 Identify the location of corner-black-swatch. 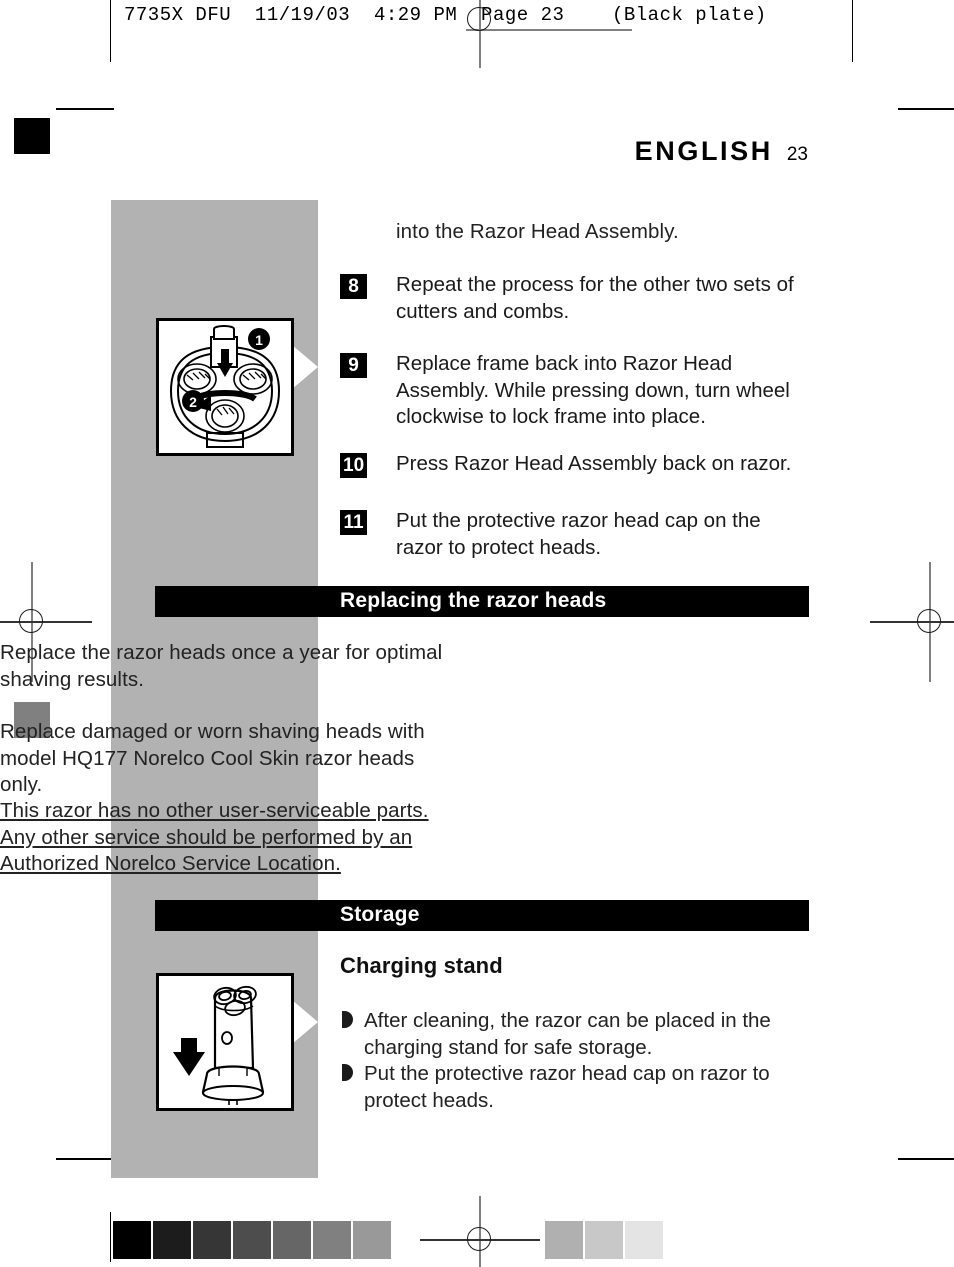
(32, 136).